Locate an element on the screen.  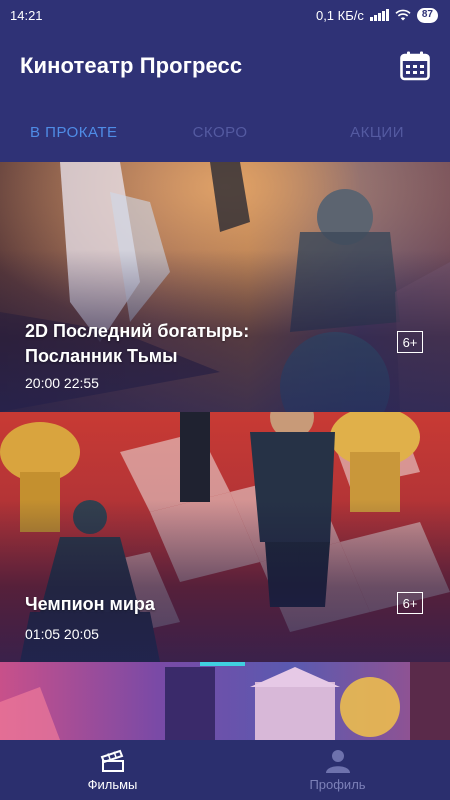
tab-bar: В ПРОКАТЕ СКОРО АКЦИИ is located at coordinates (225, 132).